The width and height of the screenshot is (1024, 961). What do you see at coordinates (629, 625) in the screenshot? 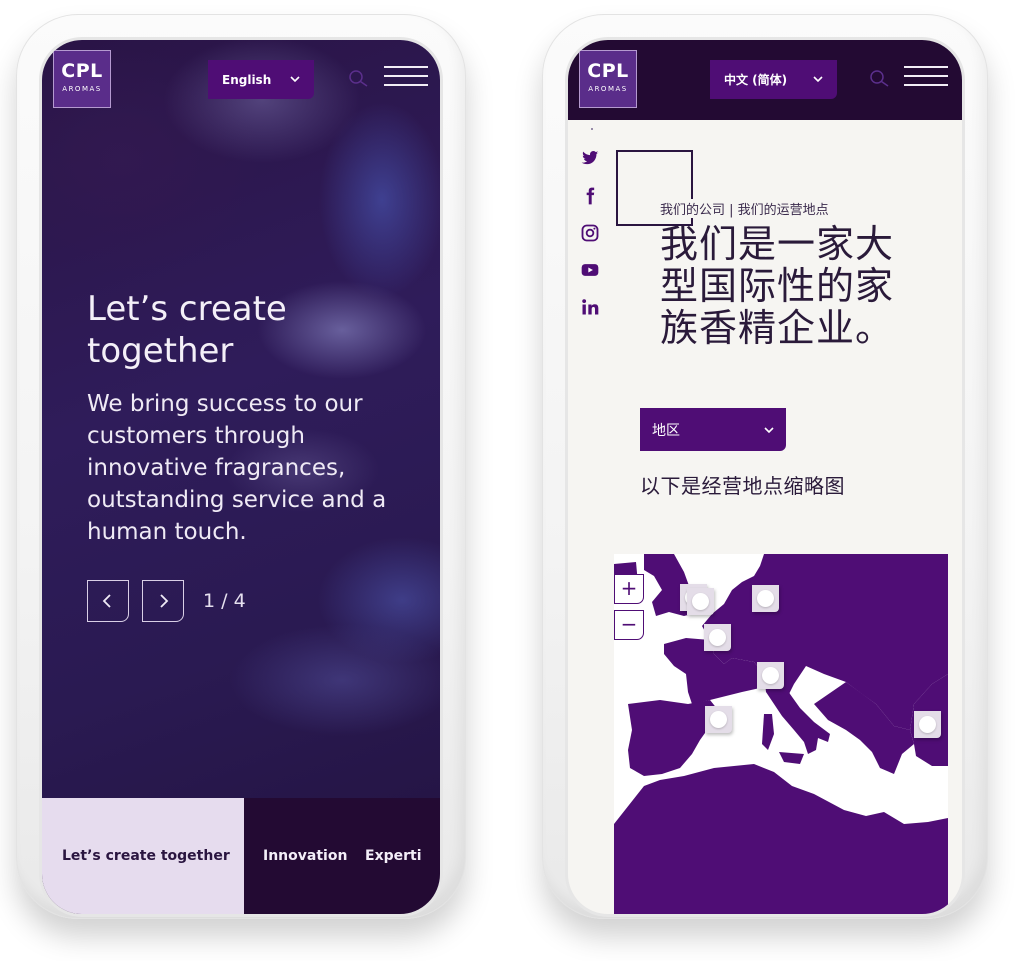
I see `map-zoom-out-button: −` at bounding box center [629, 625].